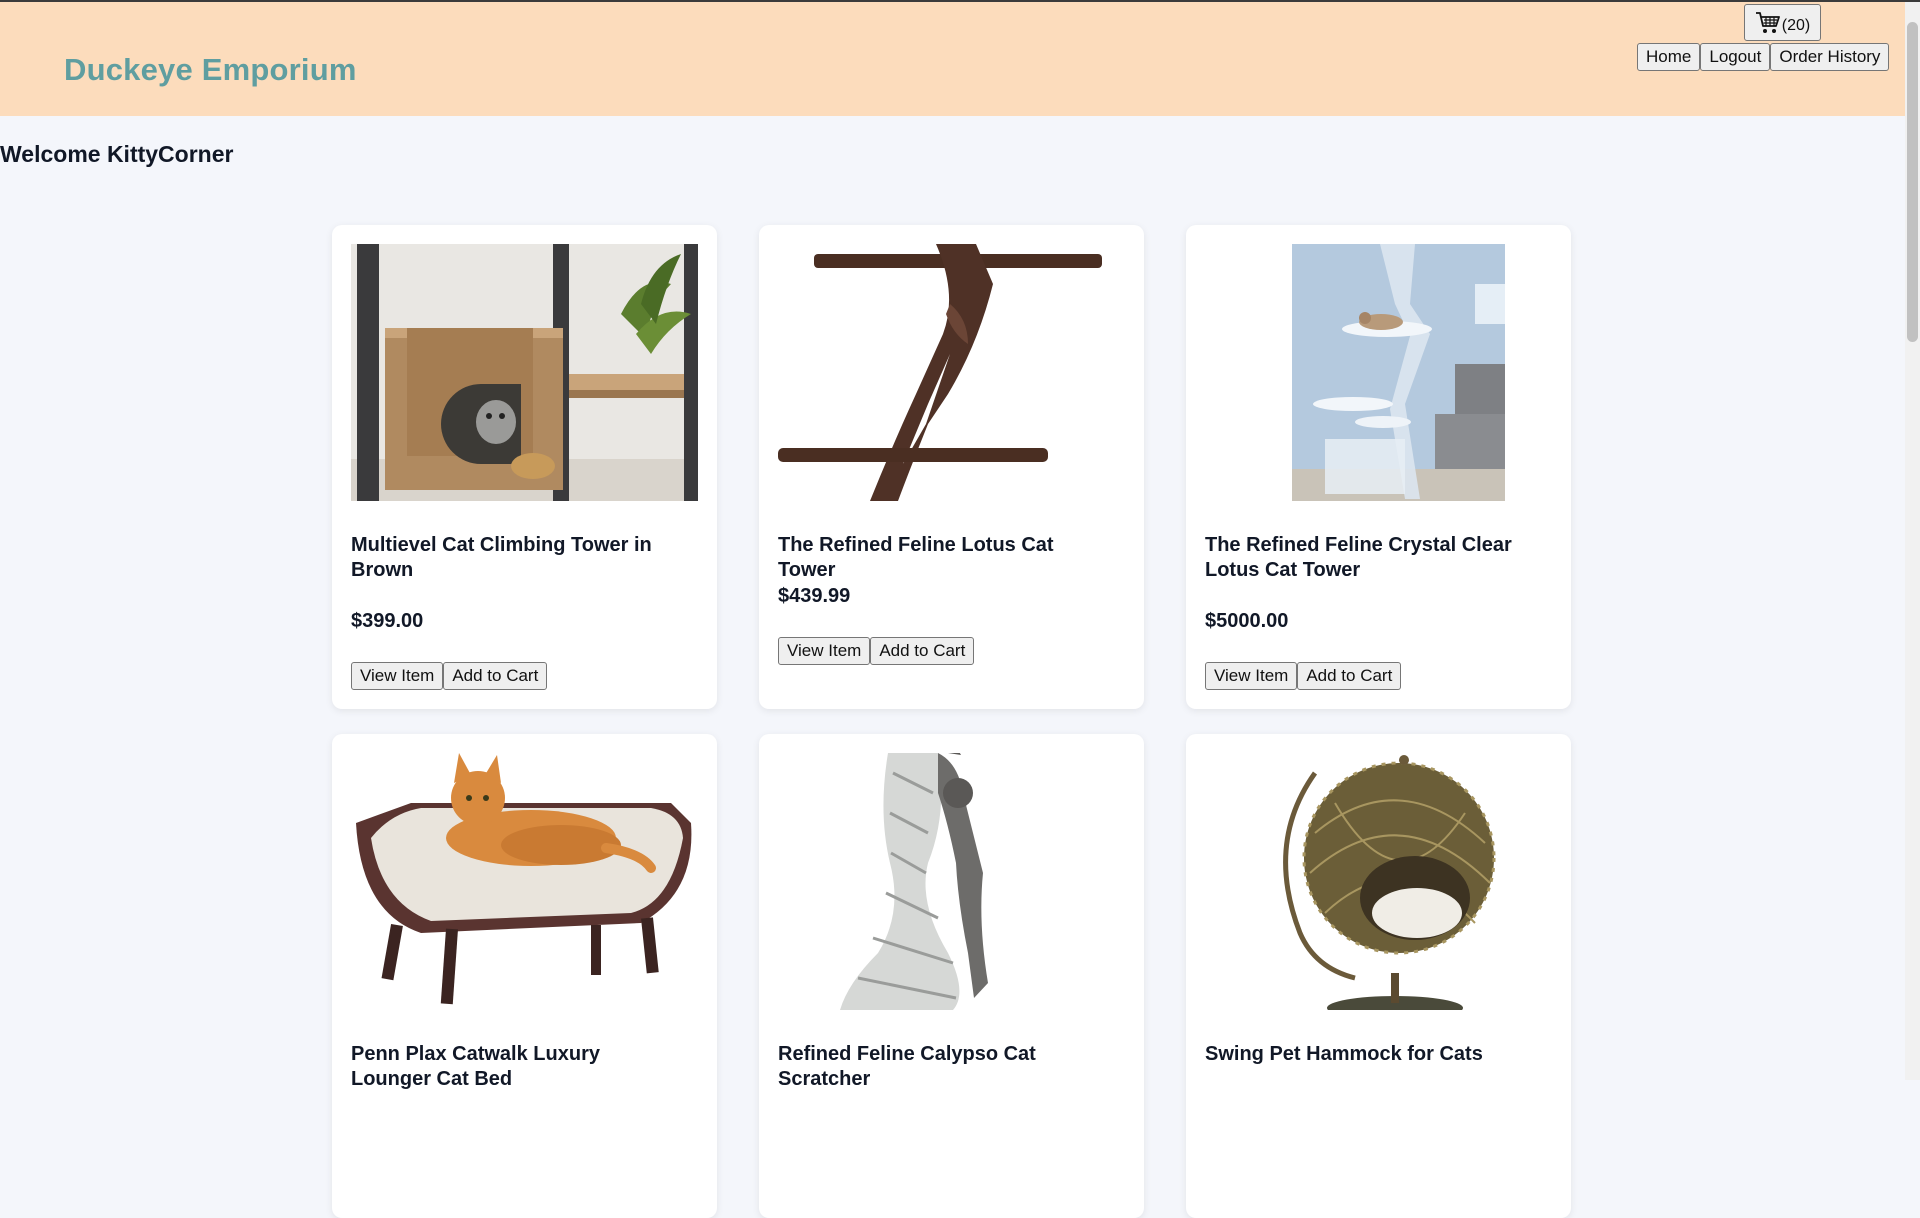 This screenshot has width=1920, height=1218. Describe the element at coordinates (1912, 182) in the screenshot. I see `scrollbar-thumb` at that location.